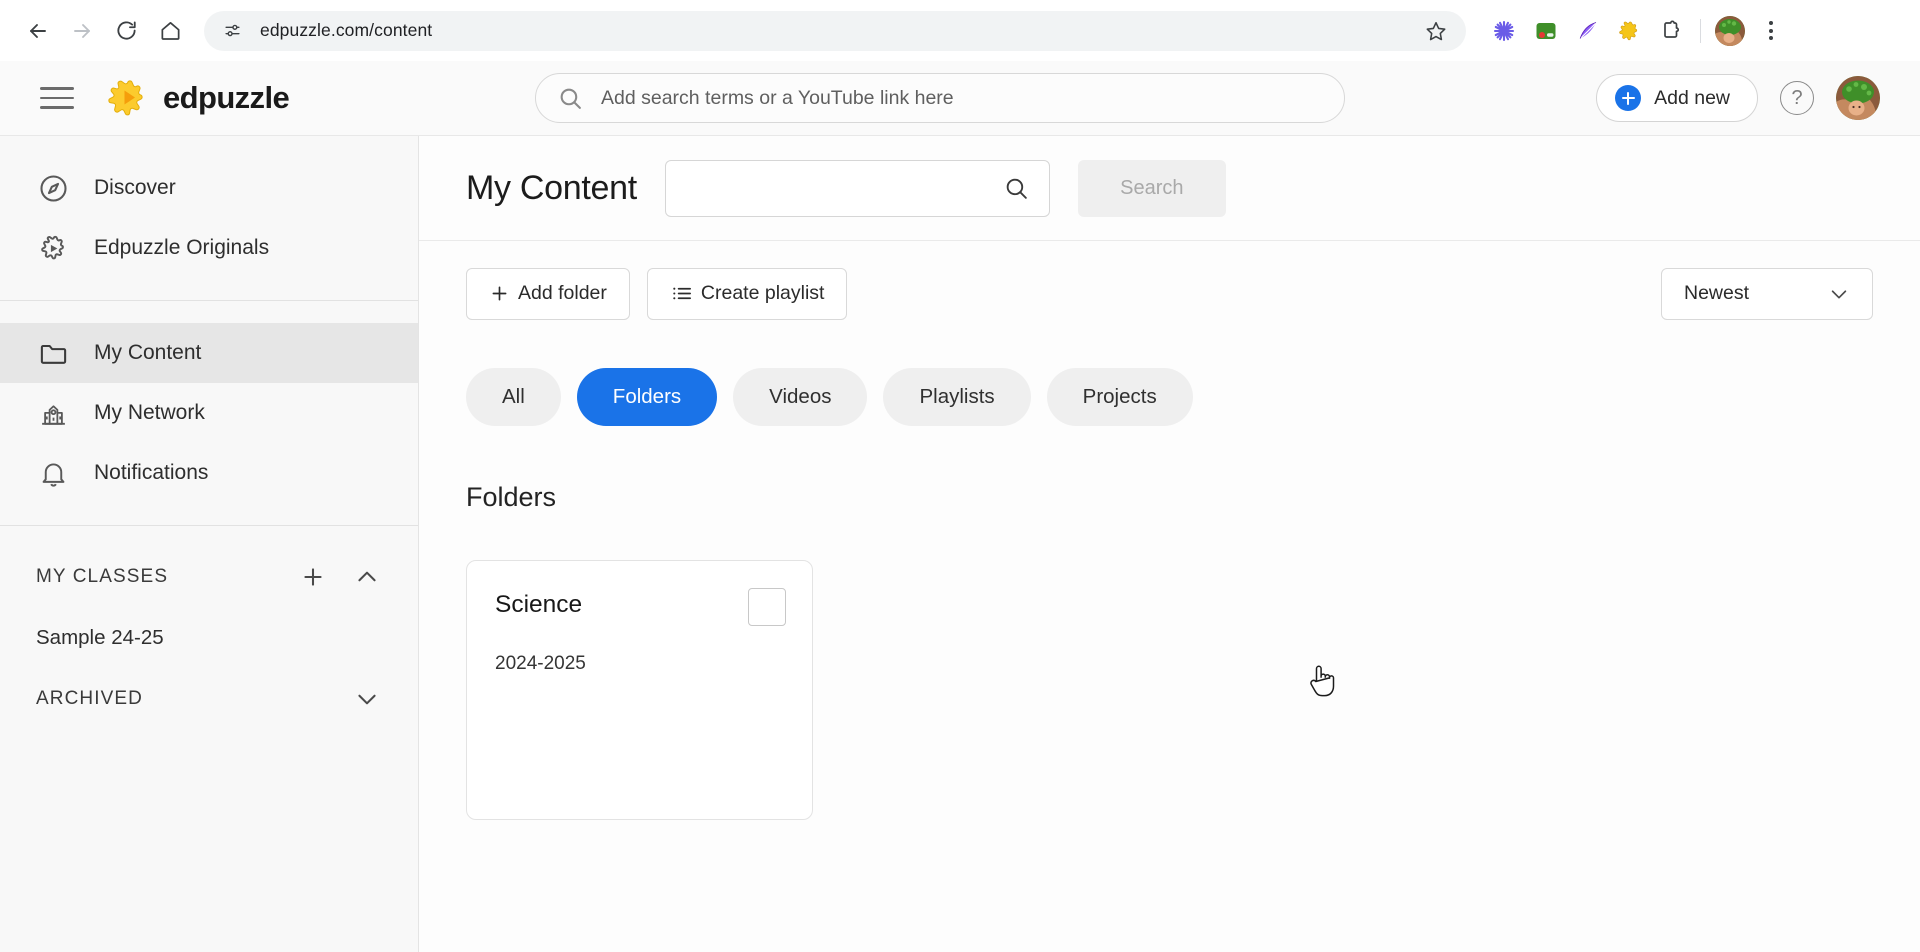  I want to click on edpuzzle-puzzle-extension-icon, so click(1630, 31).